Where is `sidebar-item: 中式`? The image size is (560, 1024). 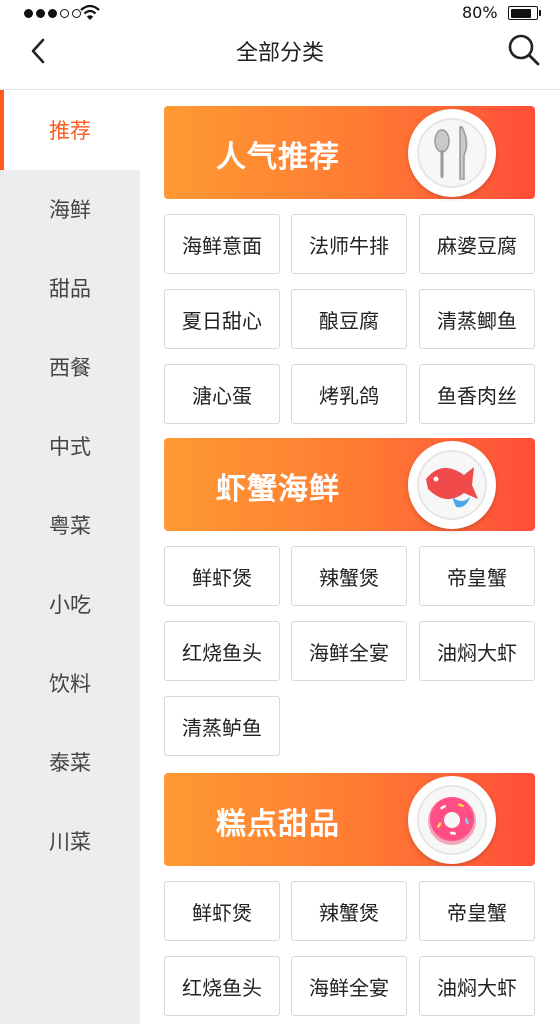
sidebar-item: 中式 is located at coordinates (70, 446).